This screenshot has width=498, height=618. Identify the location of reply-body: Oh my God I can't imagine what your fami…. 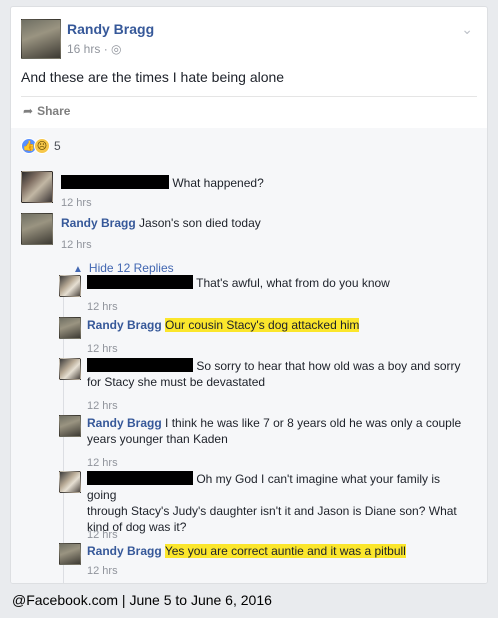
(279, 503).